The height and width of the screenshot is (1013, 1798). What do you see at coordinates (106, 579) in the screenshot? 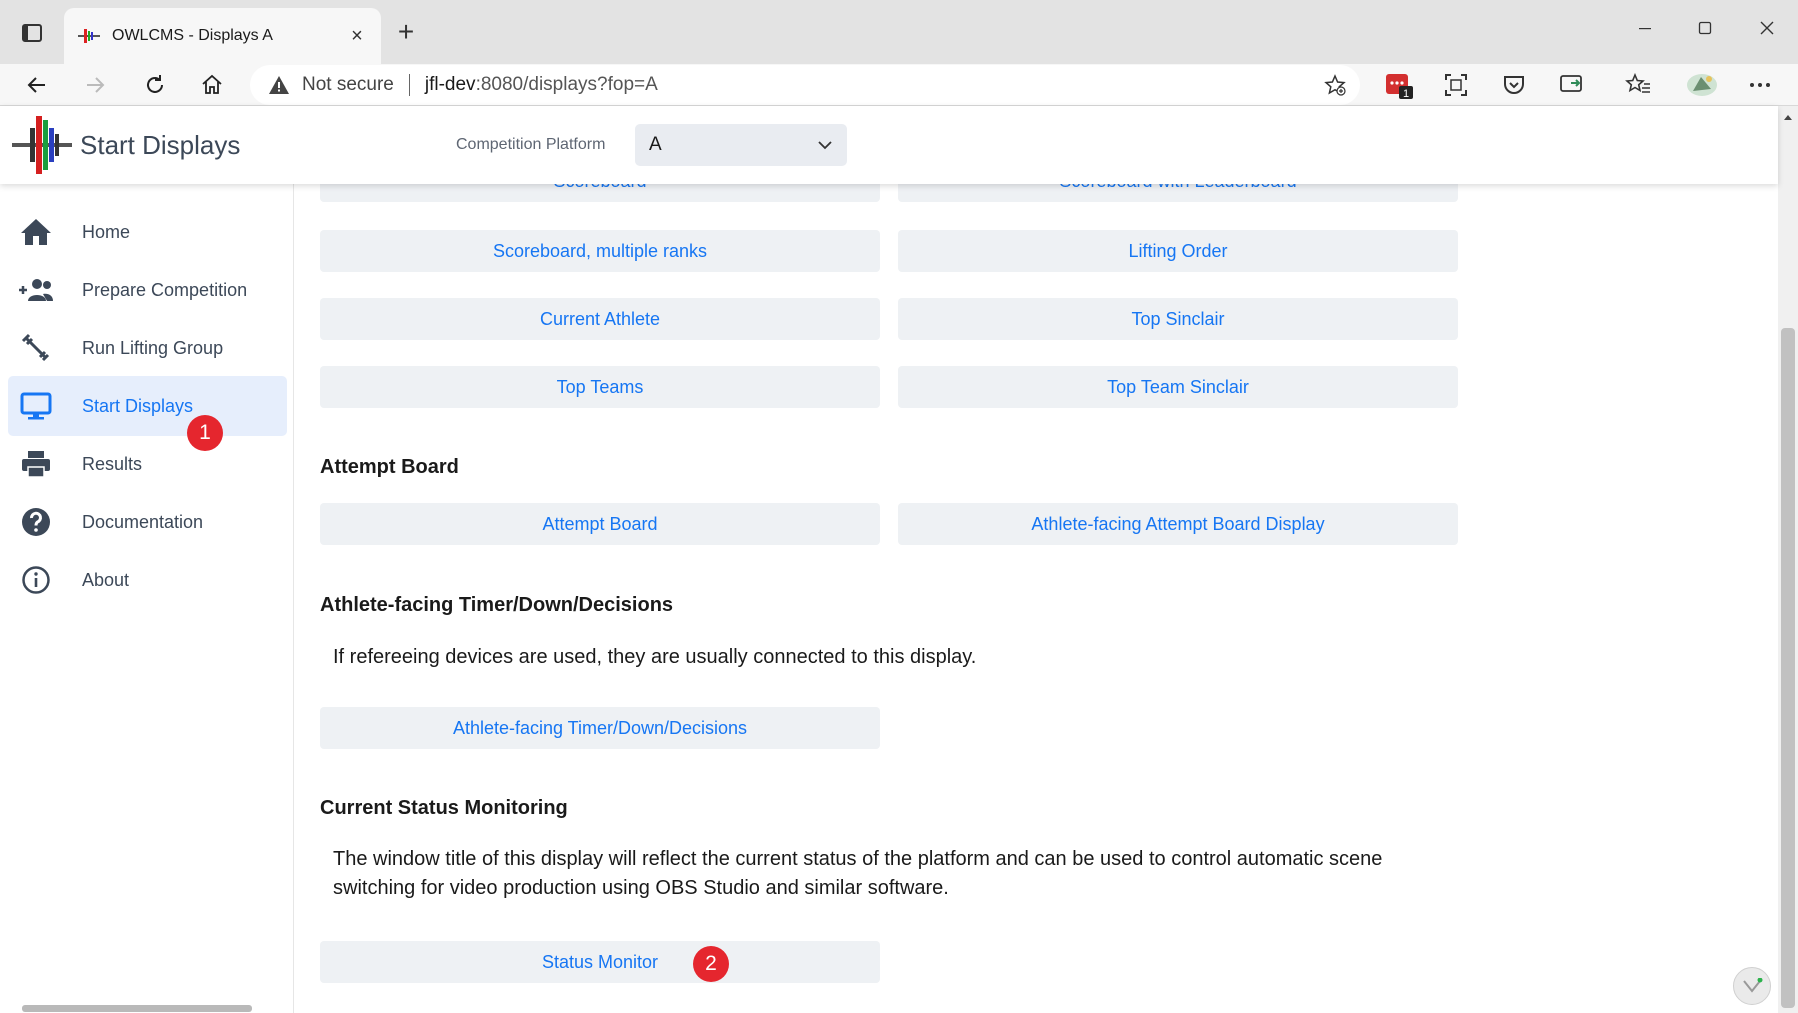
I see `sidebar-item-label: About` at bounding box center [106, 579].